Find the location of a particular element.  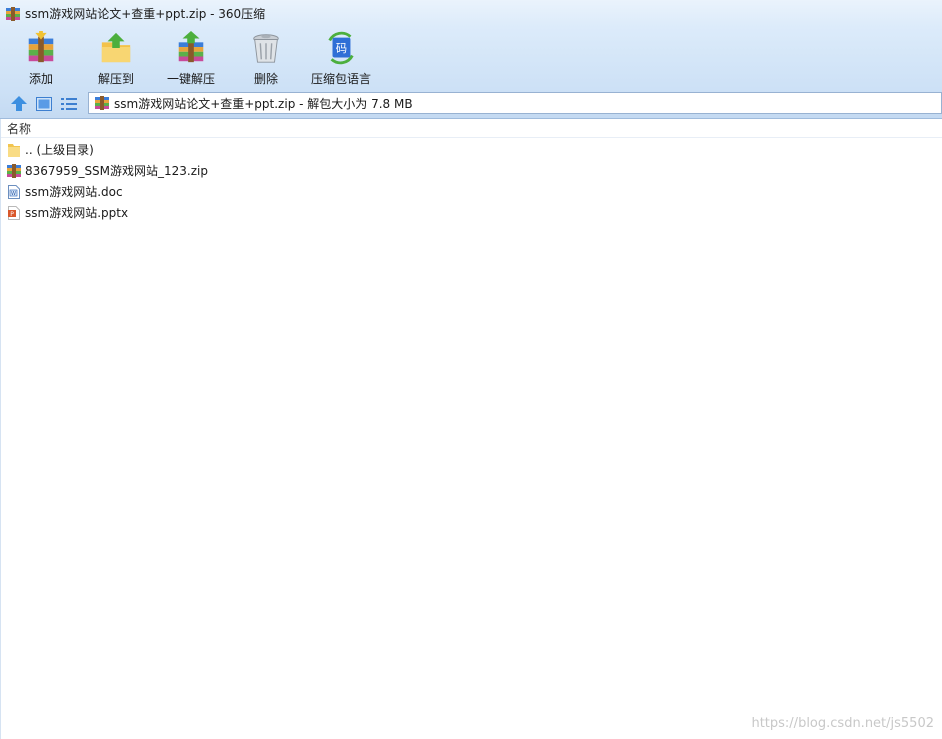

archive-app-icon is located at coordinates (13, 13).